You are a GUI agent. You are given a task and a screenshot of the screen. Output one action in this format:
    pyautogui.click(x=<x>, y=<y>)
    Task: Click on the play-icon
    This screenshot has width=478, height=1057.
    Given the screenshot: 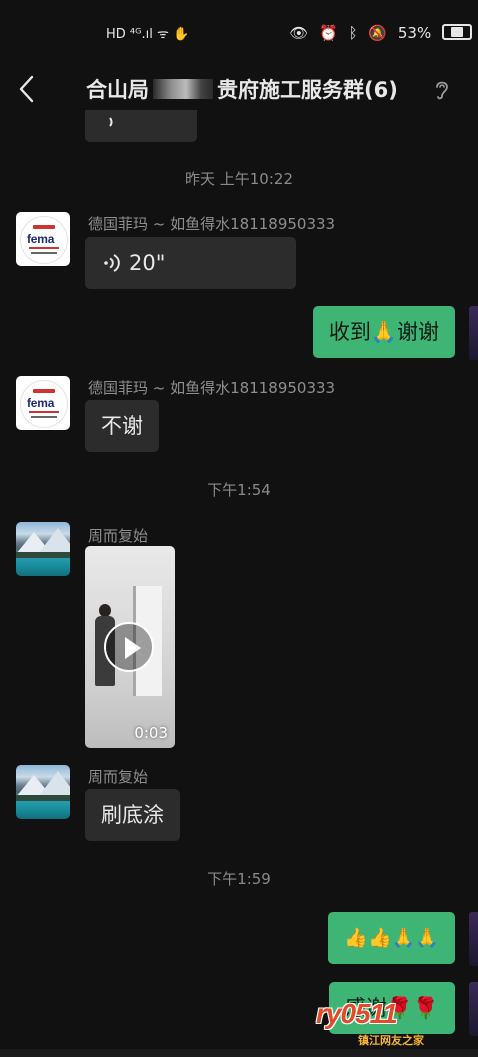 What is the action you would take?
    pyautogui.click(x=133, y=648)
    